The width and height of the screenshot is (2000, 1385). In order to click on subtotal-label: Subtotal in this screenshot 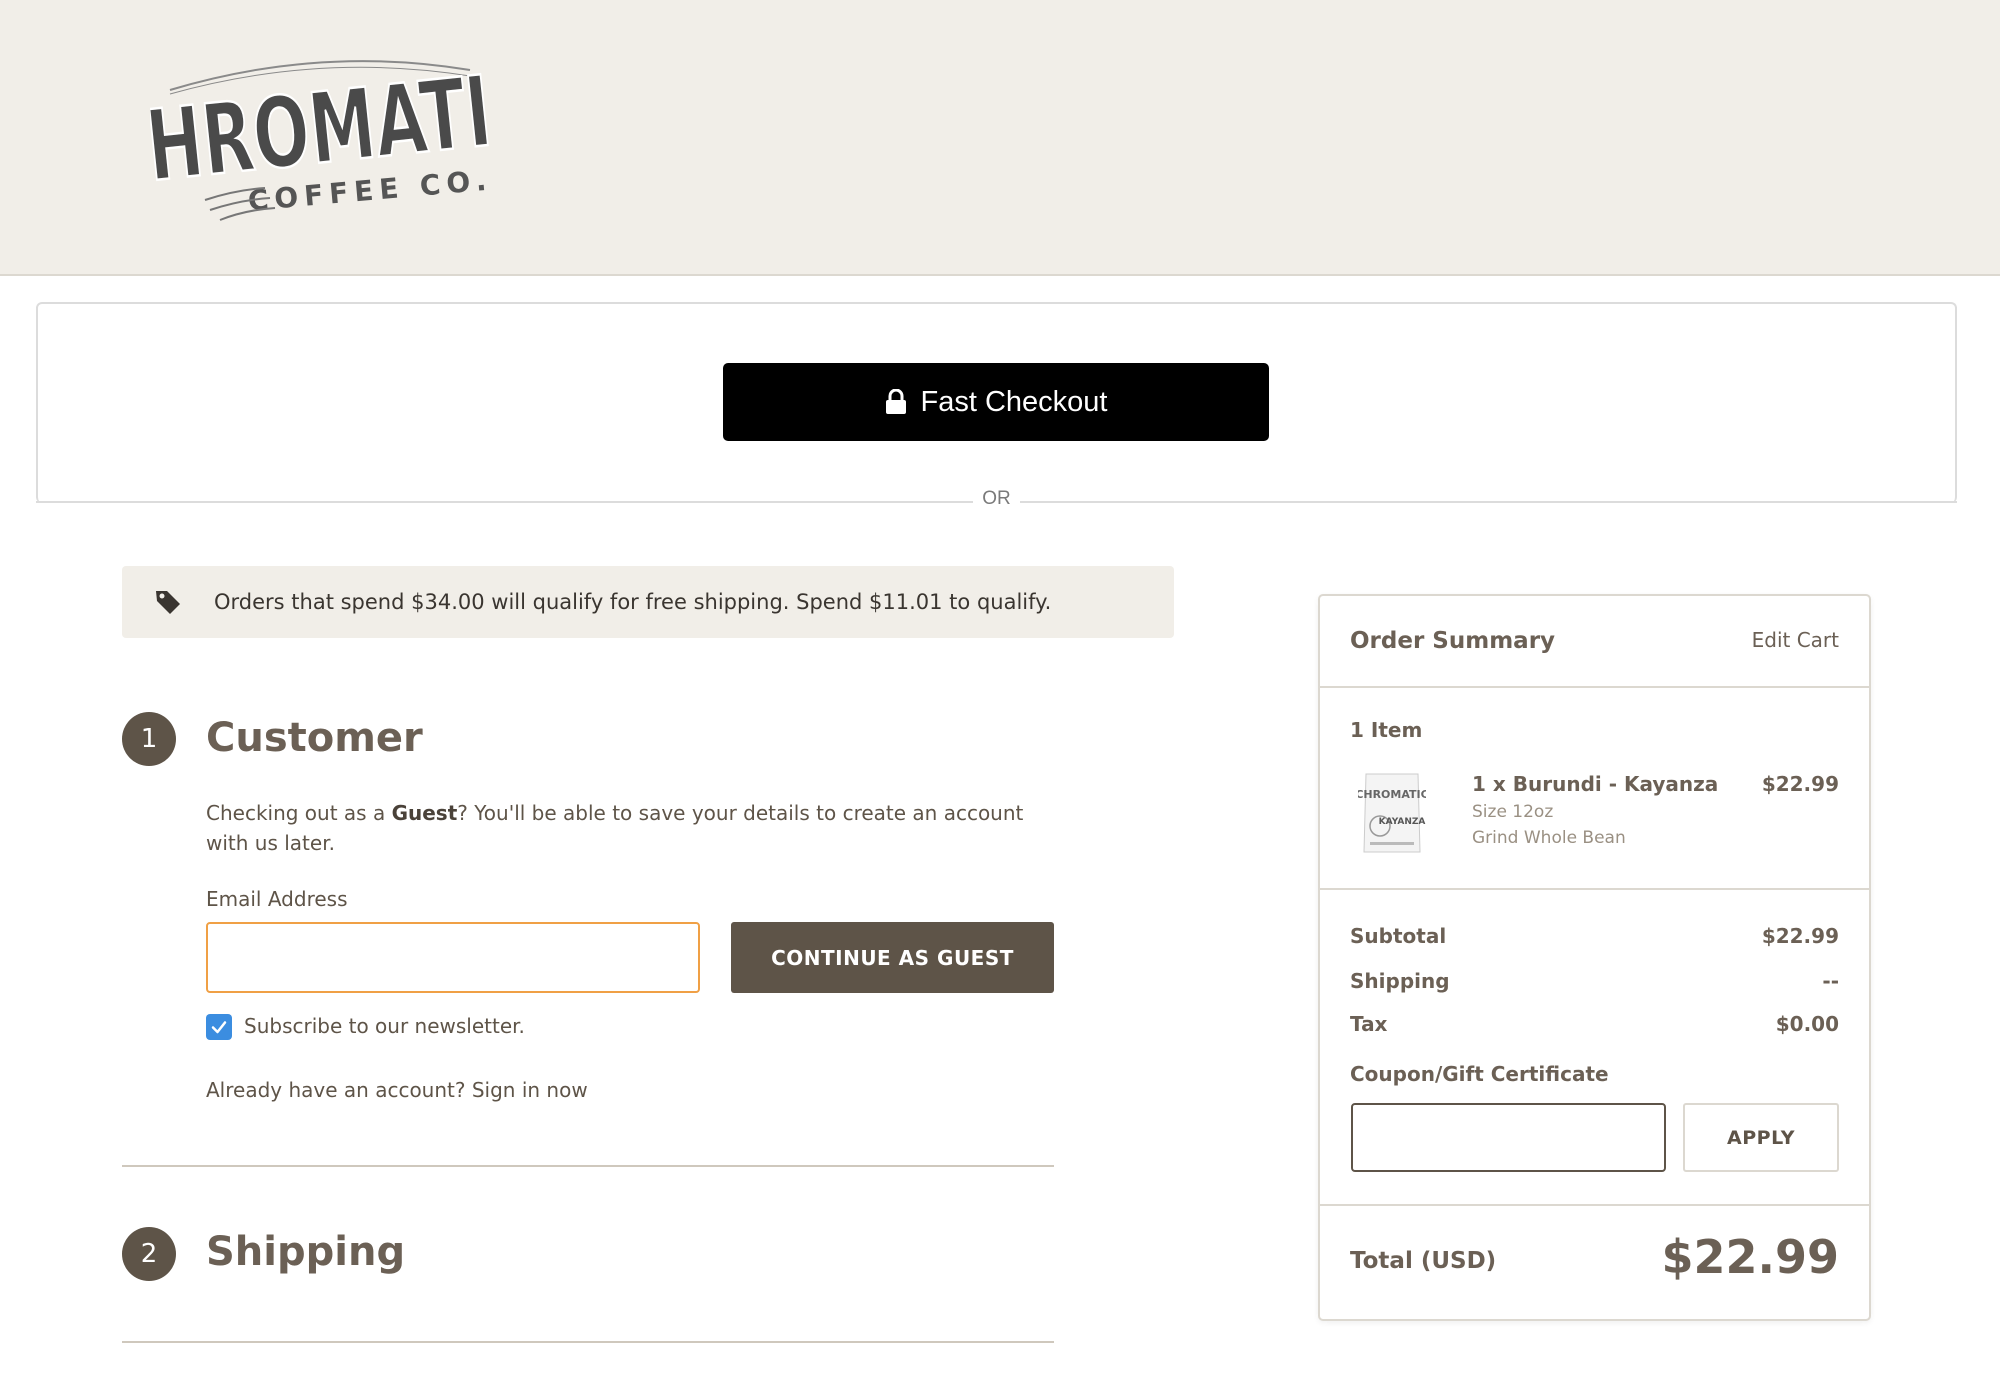, I will do `click(1398, 936)`.